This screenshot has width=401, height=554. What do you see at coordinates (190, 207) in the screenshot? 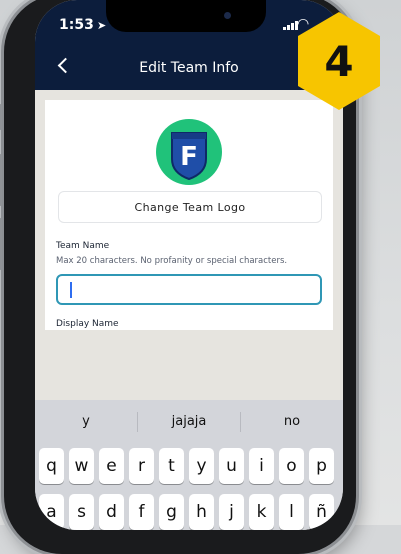
I see `change-team-logo-button: Change Team Logo` at bounding box center [190, 207].